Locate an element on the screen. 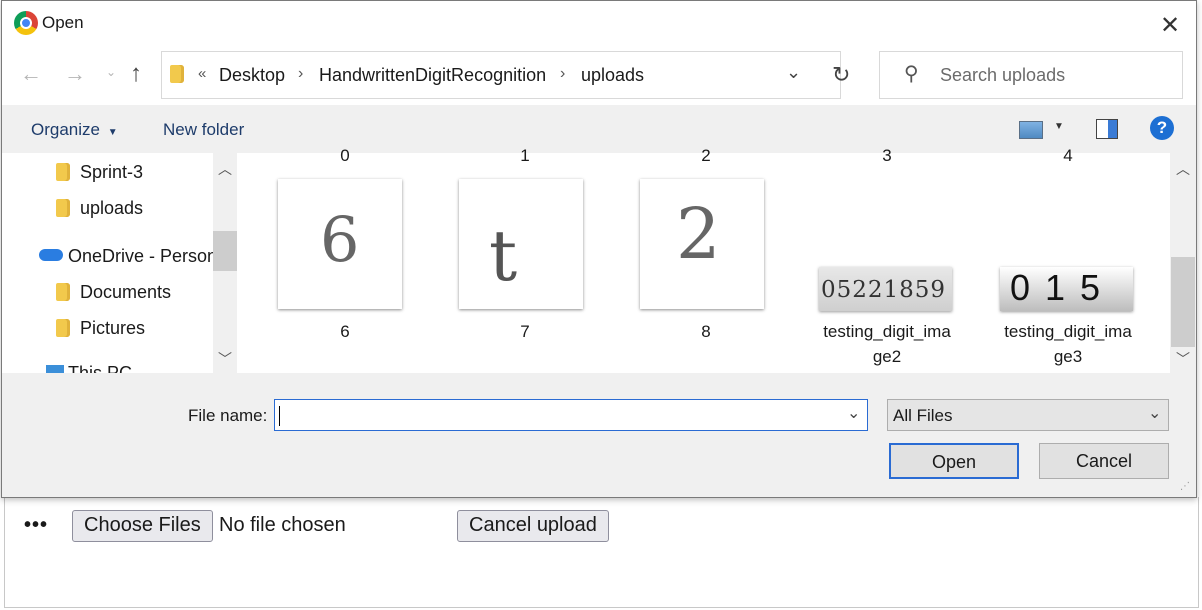 The width and height of the screenshot is (1202, 610). organize-button: Organize ▼ is located at coordinates (74, 130).